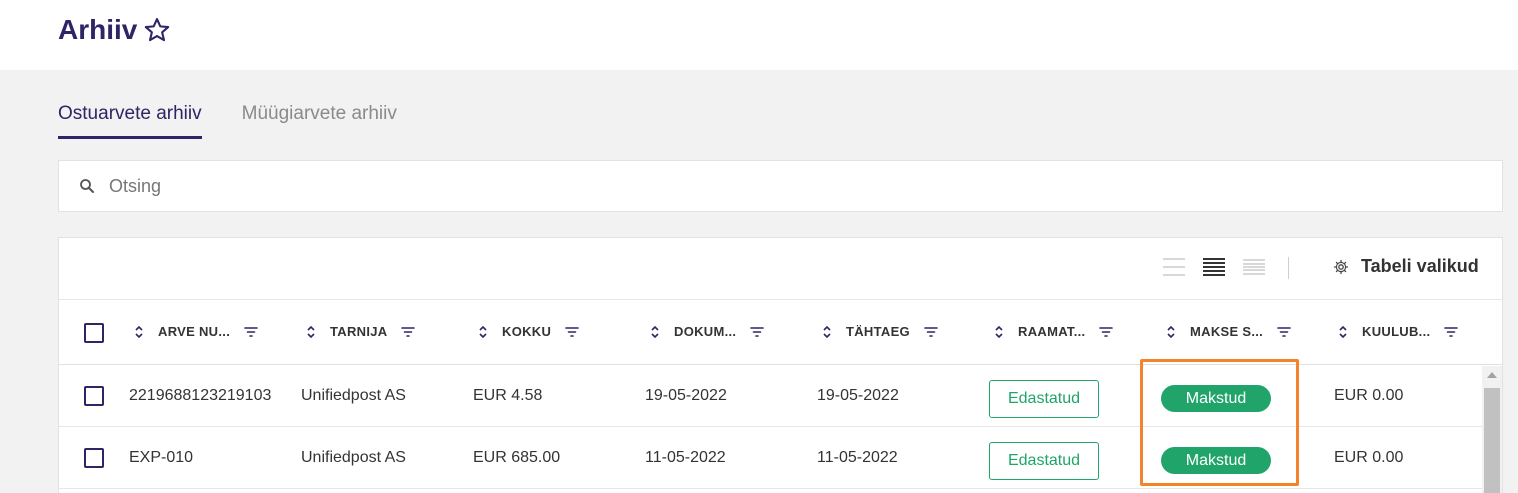  Describe the element at coordinates (157, 30) in the screenshot. I see `star-icon` at that location.